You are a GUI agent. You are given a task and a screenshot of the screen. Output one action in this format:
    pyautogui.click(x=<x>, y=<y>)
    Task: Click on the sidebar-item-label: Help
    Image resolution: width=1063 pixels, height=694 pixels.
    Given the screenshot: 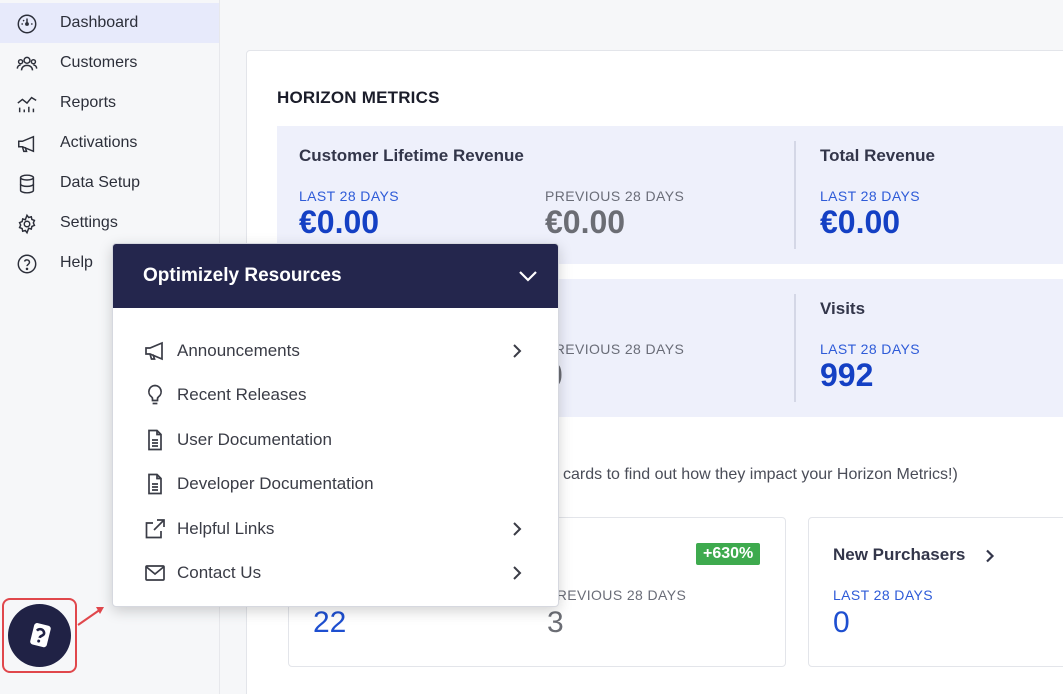 What is the action you would take?
    pyautogui.click(x=76, y=262)
    